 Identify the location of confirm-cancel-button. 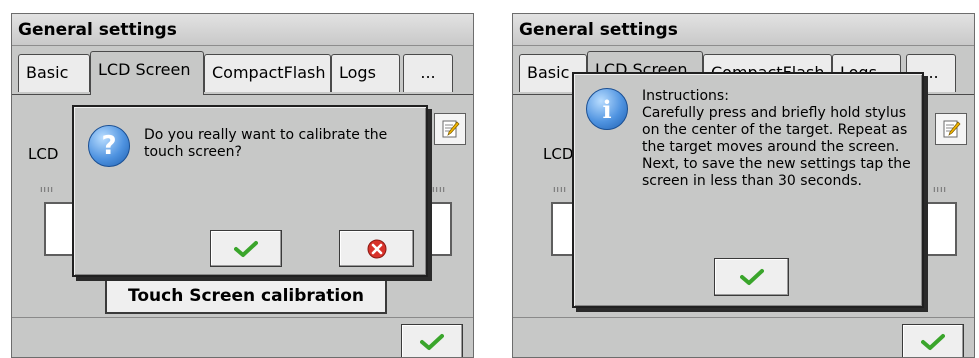
(376, 248).